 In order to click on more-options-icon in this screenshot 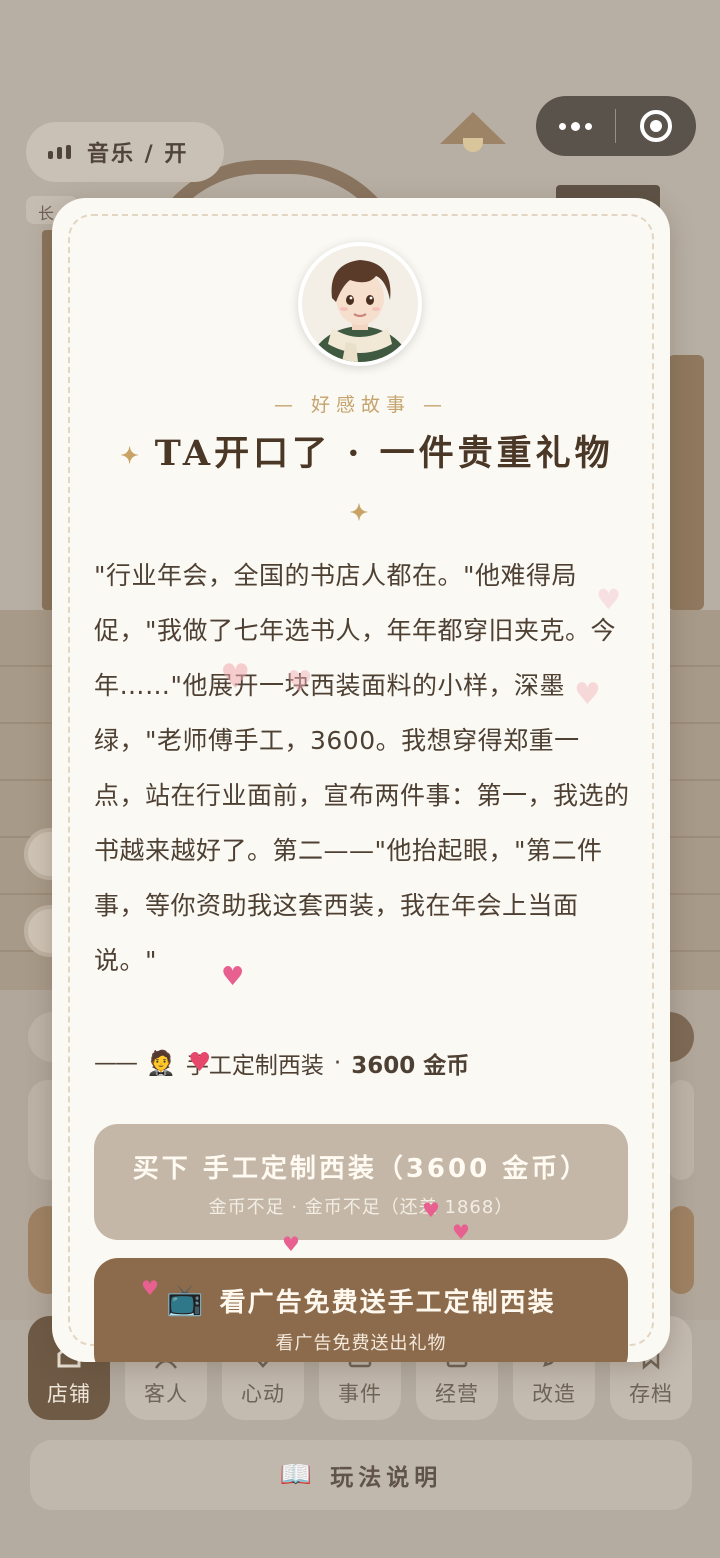, I will do `click(575, 126)`.